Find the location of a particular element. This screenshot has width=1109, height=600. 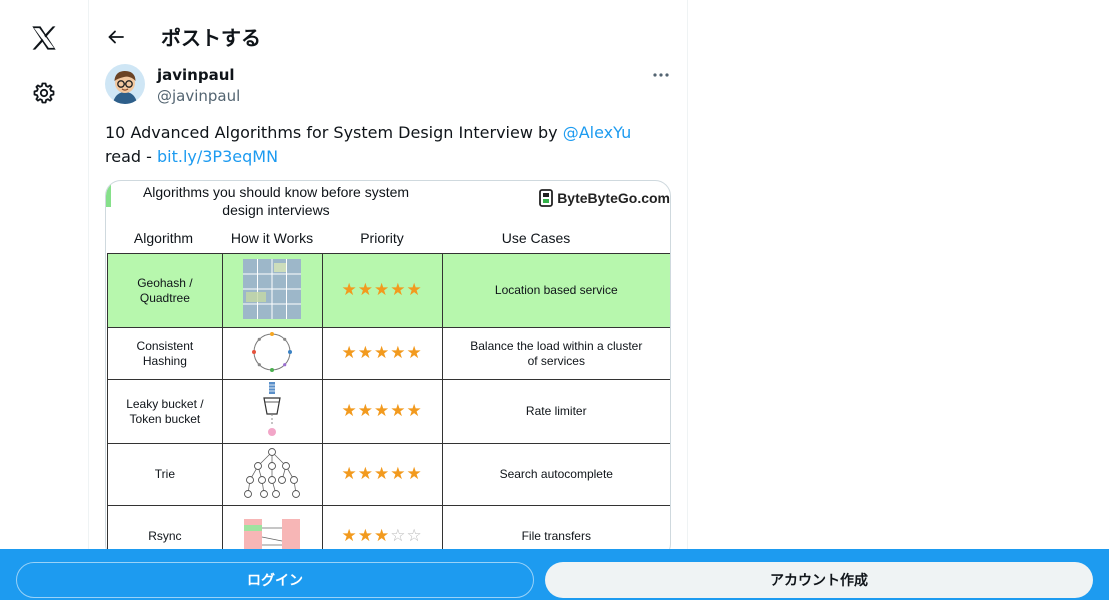

decorative-marker is located at coordinates (108, 194).